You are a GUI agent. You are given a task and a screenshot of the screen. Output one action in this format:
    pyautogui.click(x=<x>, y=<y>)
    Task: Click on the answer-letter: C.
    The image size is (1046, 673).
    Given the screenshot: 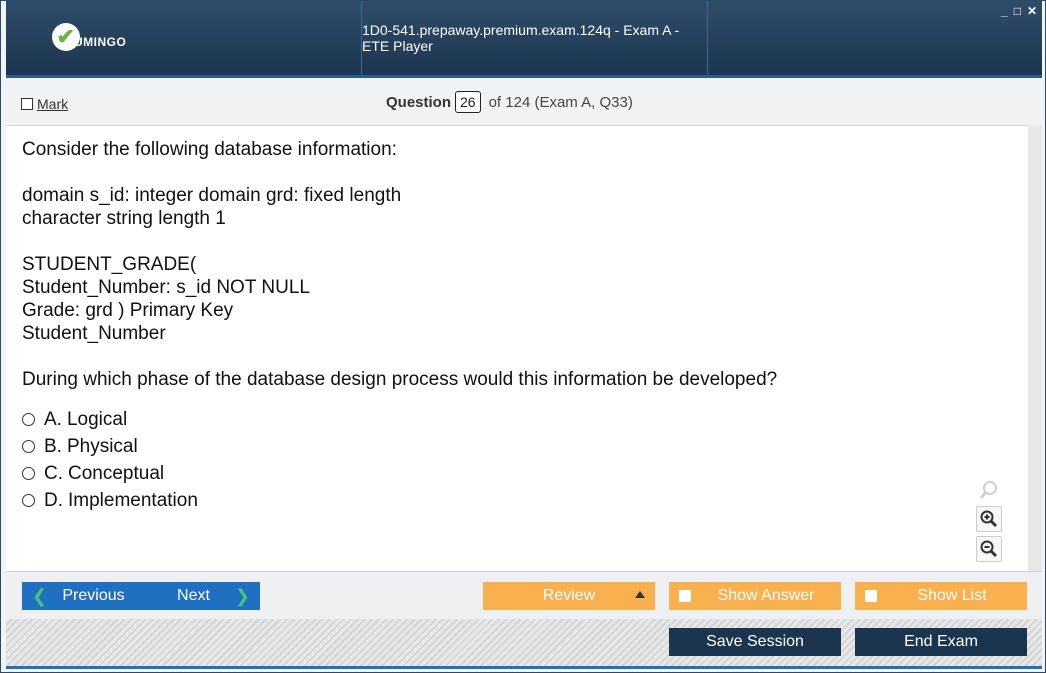 What is the action you would take?
    pyautogui.click(x=53, y=473)
    